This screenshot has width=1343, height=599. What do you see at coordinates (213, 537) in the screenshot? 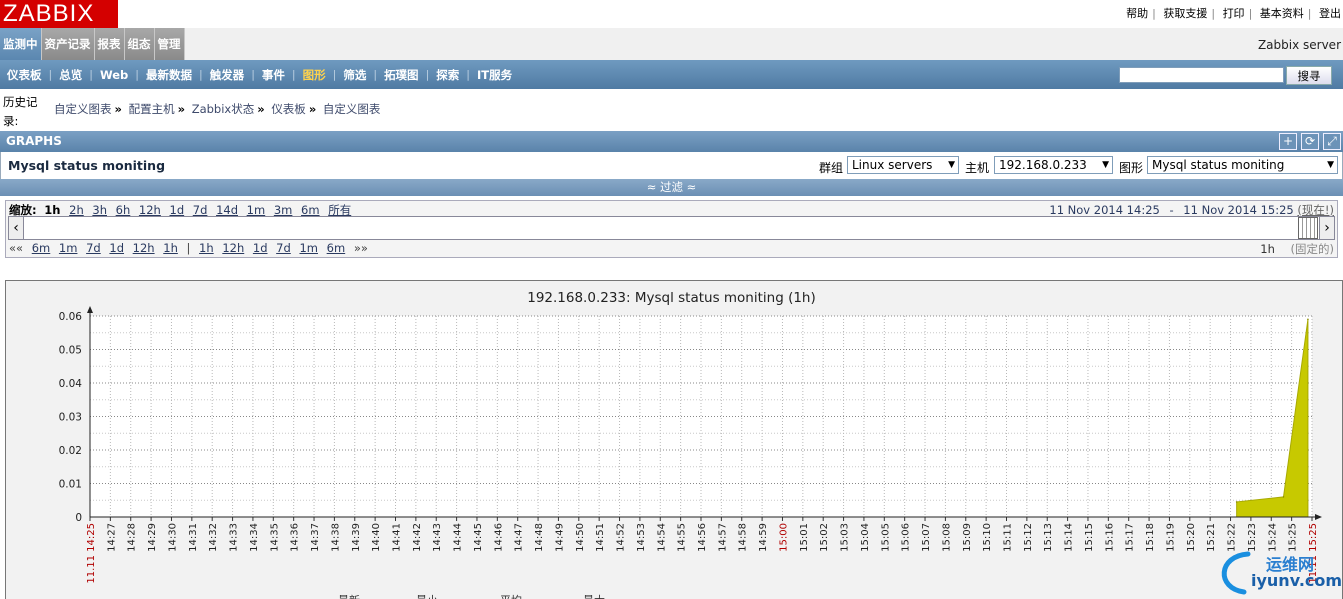
I see `x-tick-label: 14:32` at bounding box center [213, 537].